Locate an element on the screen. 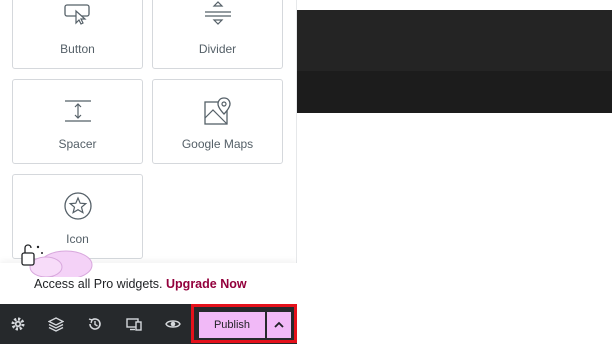 The width and height of the screenshot is (612, 344). map-pin-icon is located at coordinates (217, 111).